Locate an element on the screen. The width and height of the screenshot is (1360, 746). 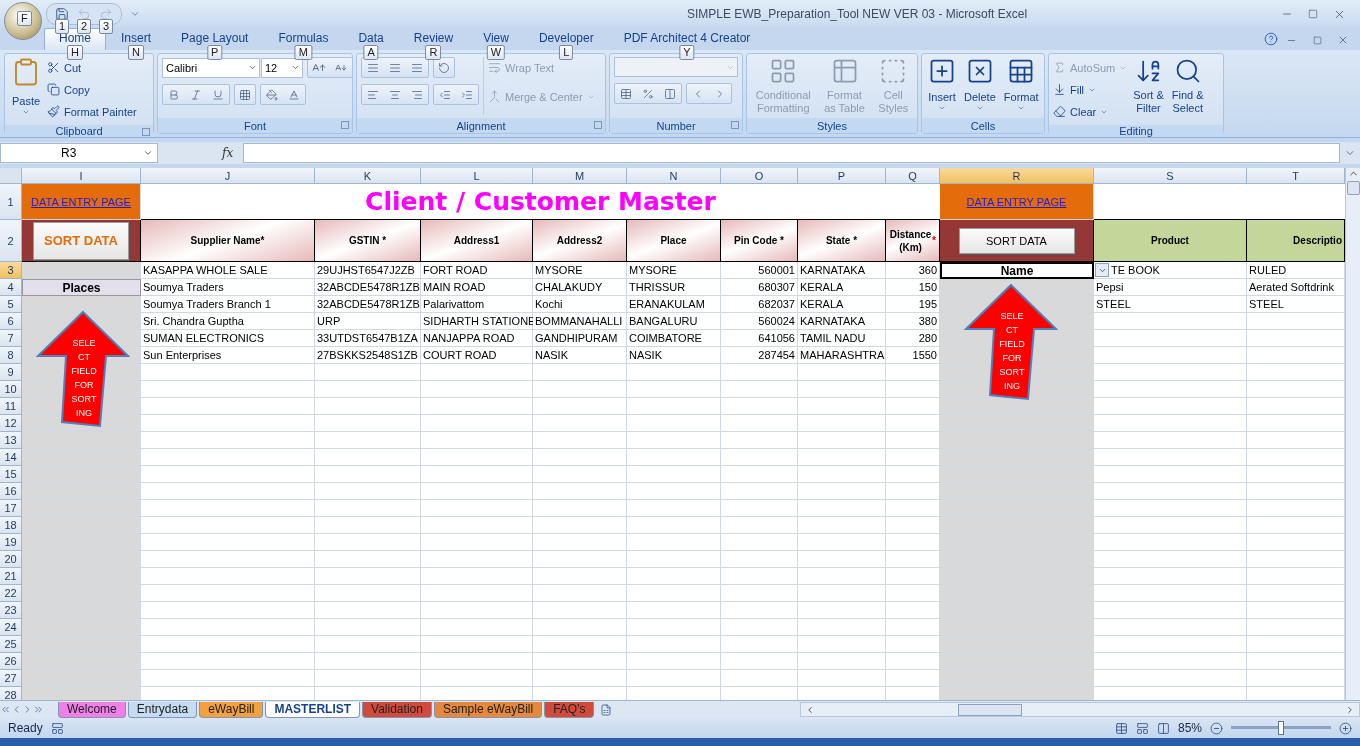
column-header: J is located at coordinates (228, 176).